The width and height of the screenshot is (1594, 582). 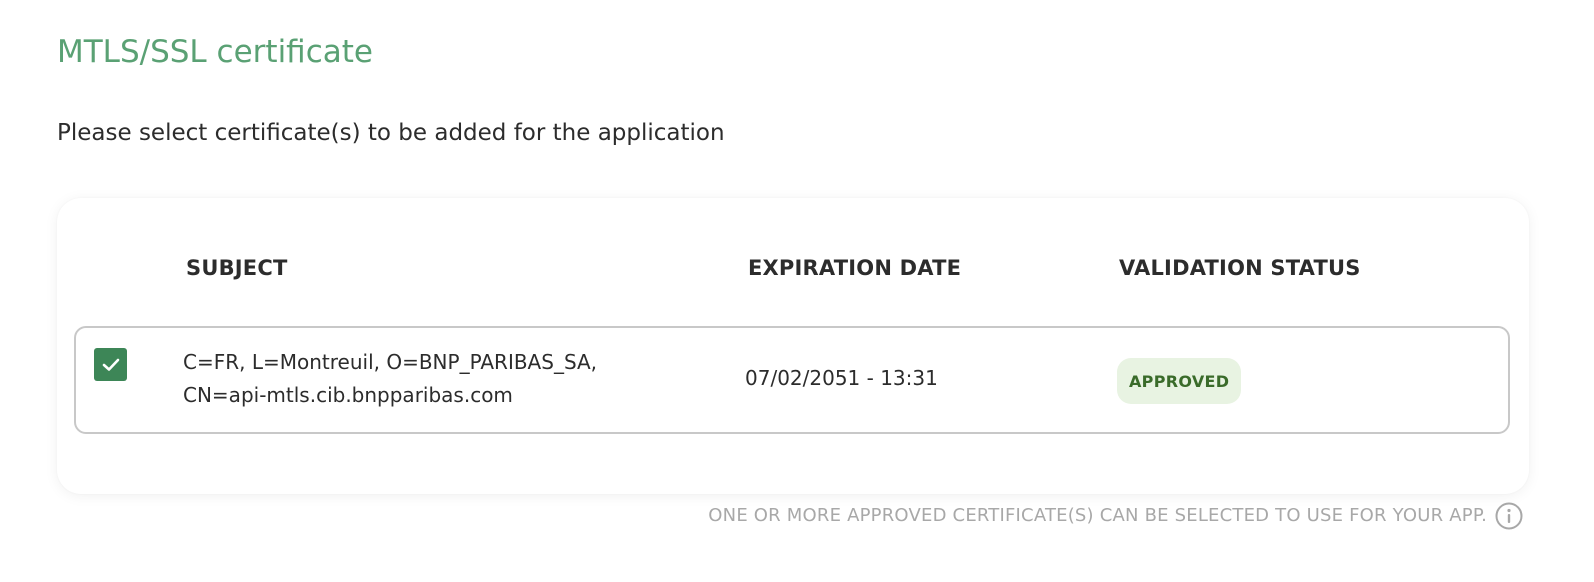 What do you see at coordinates (1179, 381) in the screenshot?
I see `status-badge: APPROVED` at bounding box center [1179, 381].